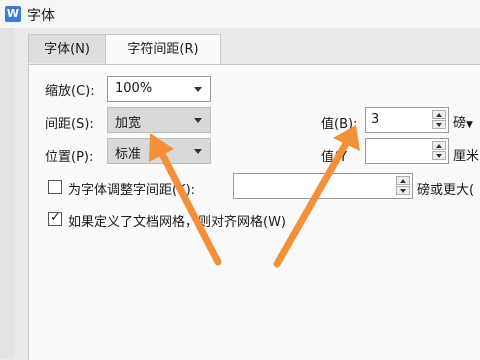  I want to click on orange-arrow-value, so click(316, 196).